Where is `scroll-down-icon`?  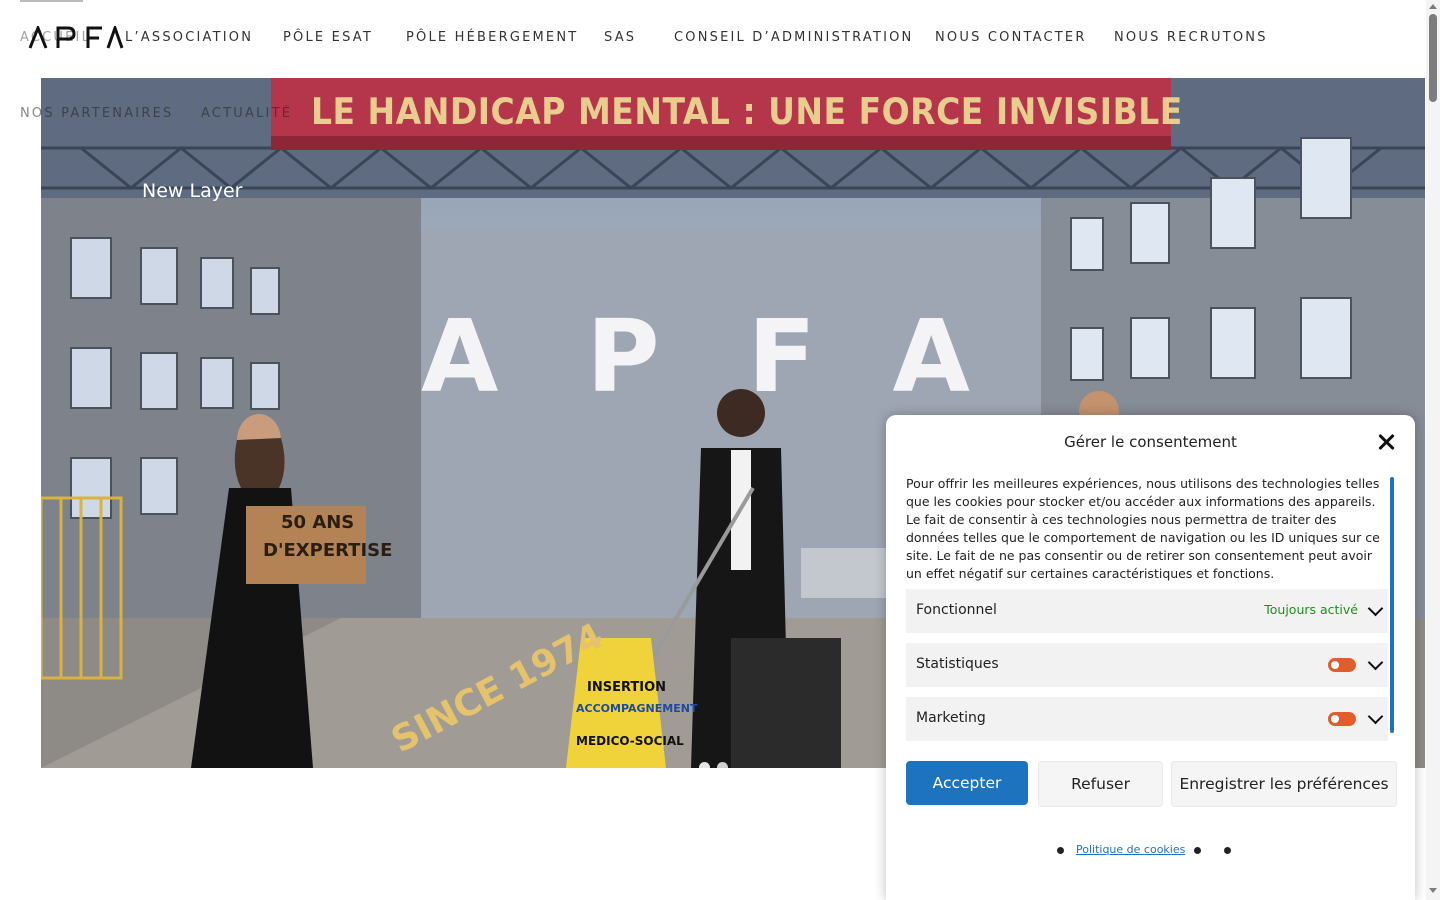
scroll-down-icon is located at coordinates (1433, 890).